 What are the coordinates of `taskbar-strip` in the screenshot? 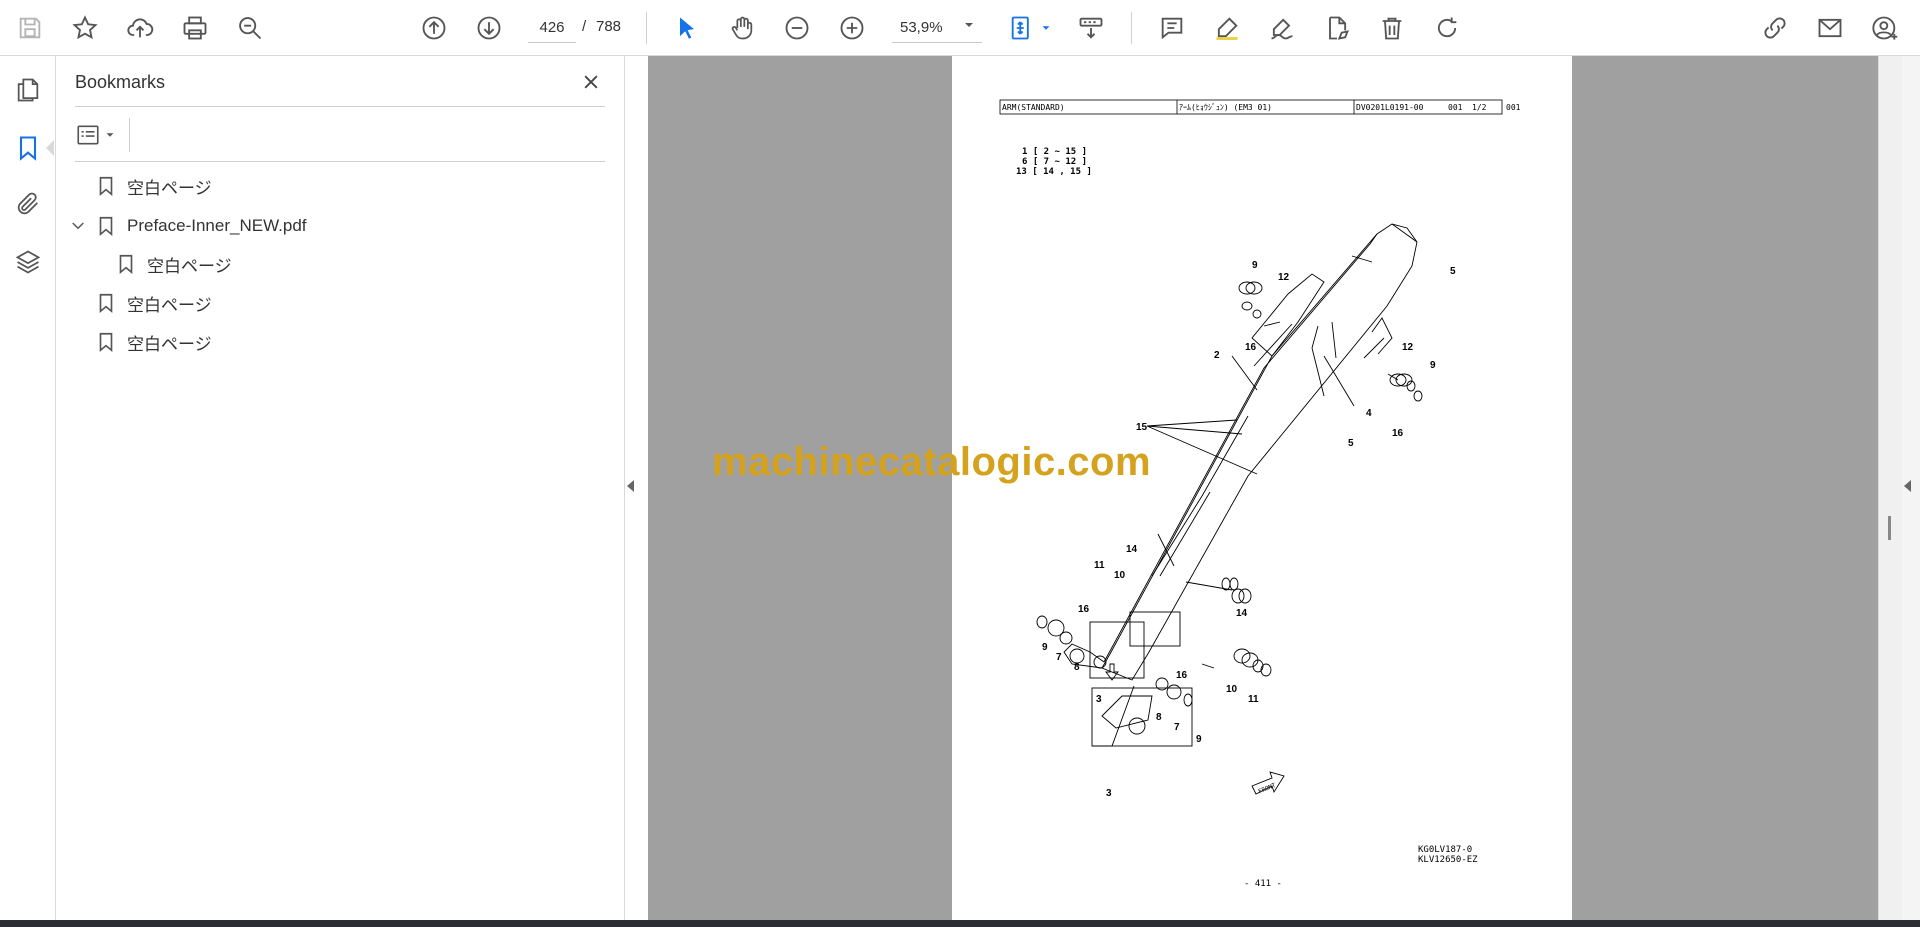 It's located at (960, 923).